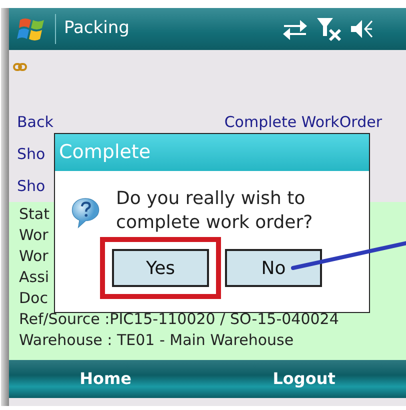 Image resolution: width=406 pixels, height=410 pixels. Describe the element at coordinates (179, 319) in the screenshot. I see `detail-text: Ref/Source :PIC15-110020 / SO-15-040024` at that location.